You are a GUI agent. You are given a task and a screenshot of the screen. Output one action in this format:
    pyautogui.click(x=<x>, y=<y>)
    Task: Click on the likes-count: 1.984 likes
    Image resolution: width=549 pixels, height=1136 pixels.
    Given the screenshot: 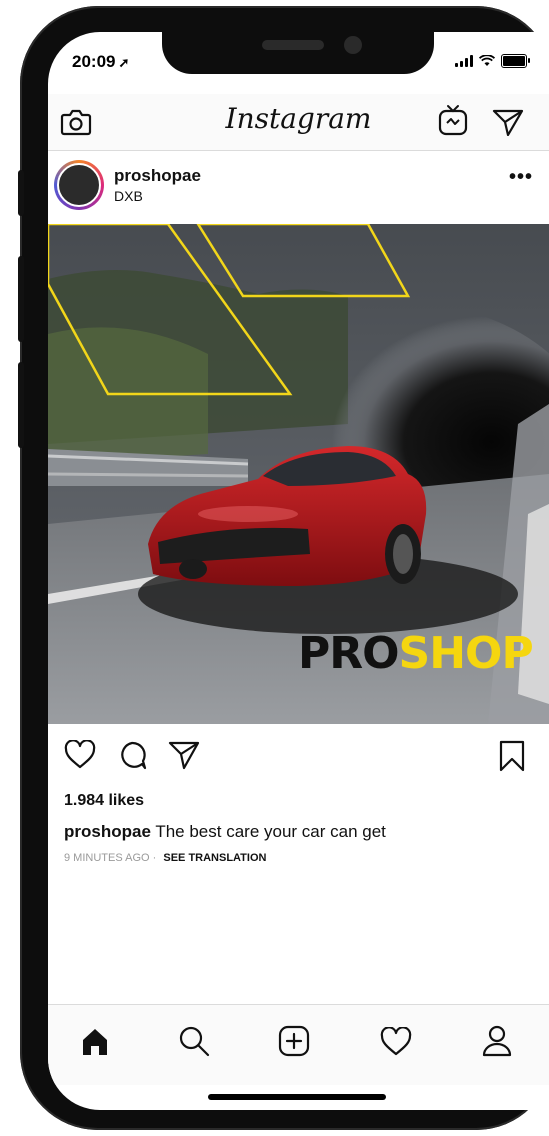 What is the action you would take?
    pyautogui.click(x=104, y=801)
    